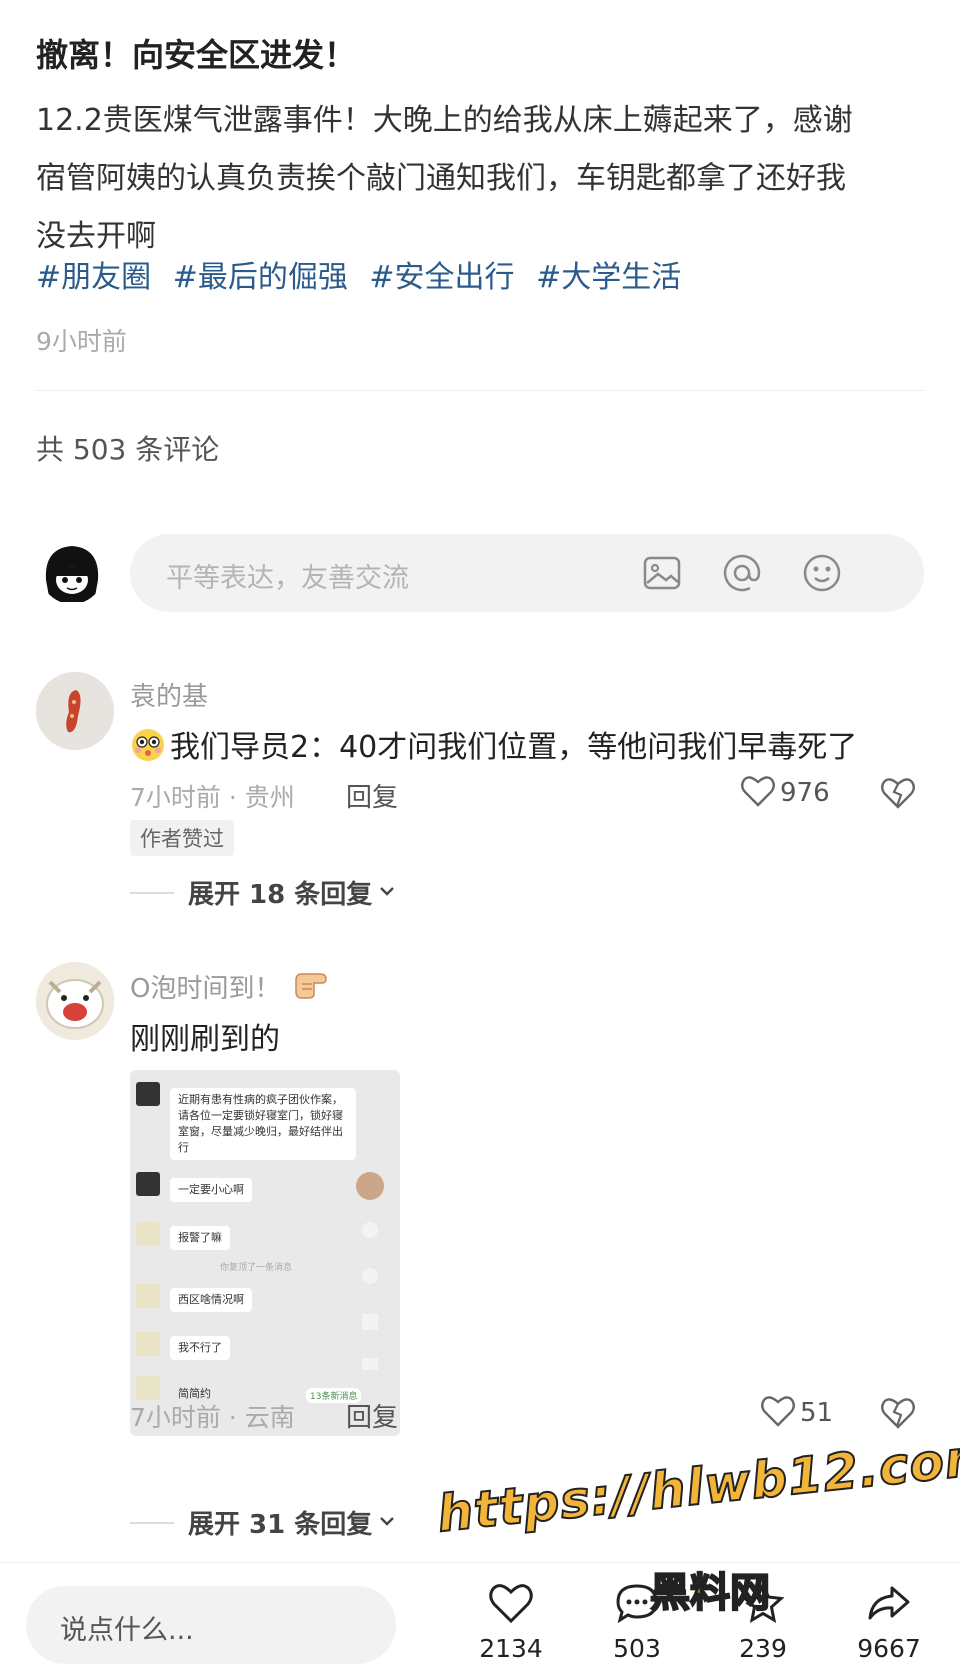 Image resolution: width=960 pixels, height=1679 pixels. I want to click on like-icon, so click(370, 1230).